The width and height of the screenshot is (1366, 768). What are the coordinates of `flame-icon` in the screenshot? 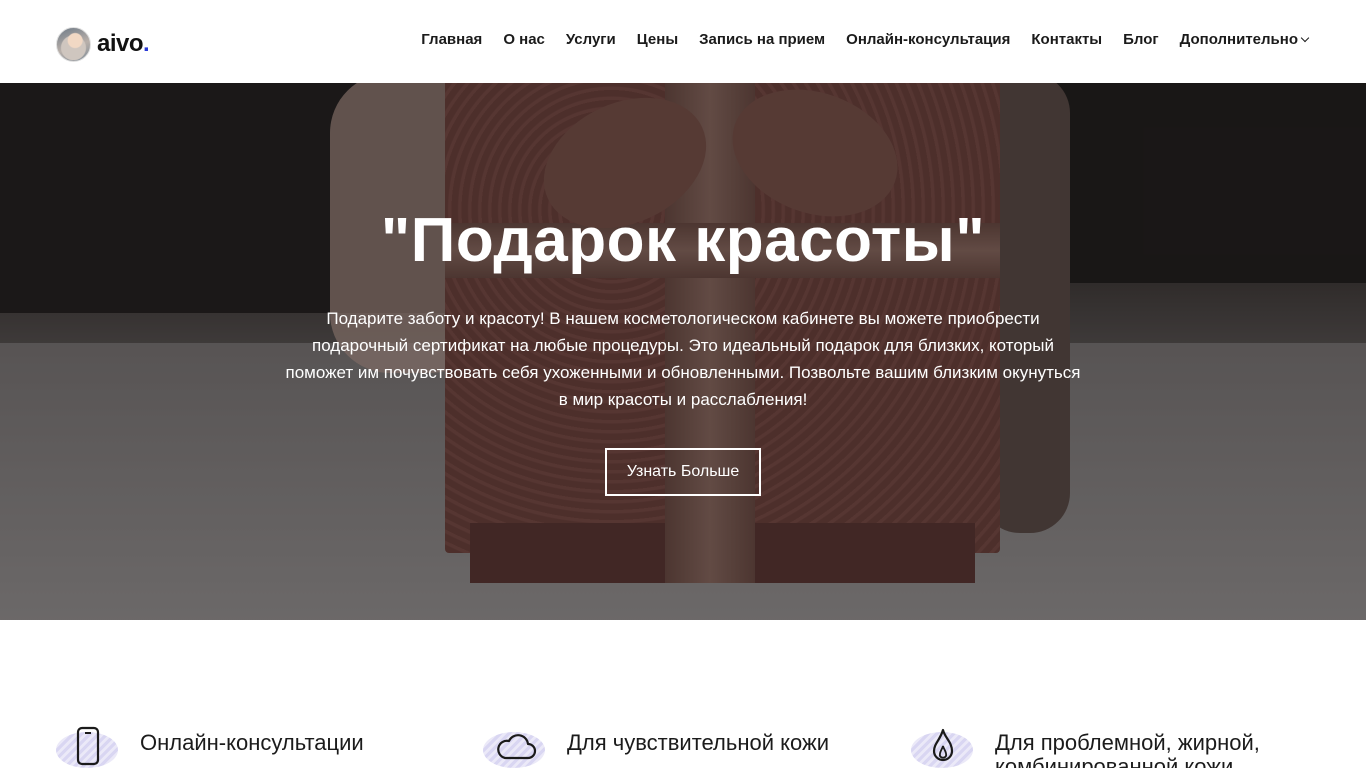 It's located at (943, 745).